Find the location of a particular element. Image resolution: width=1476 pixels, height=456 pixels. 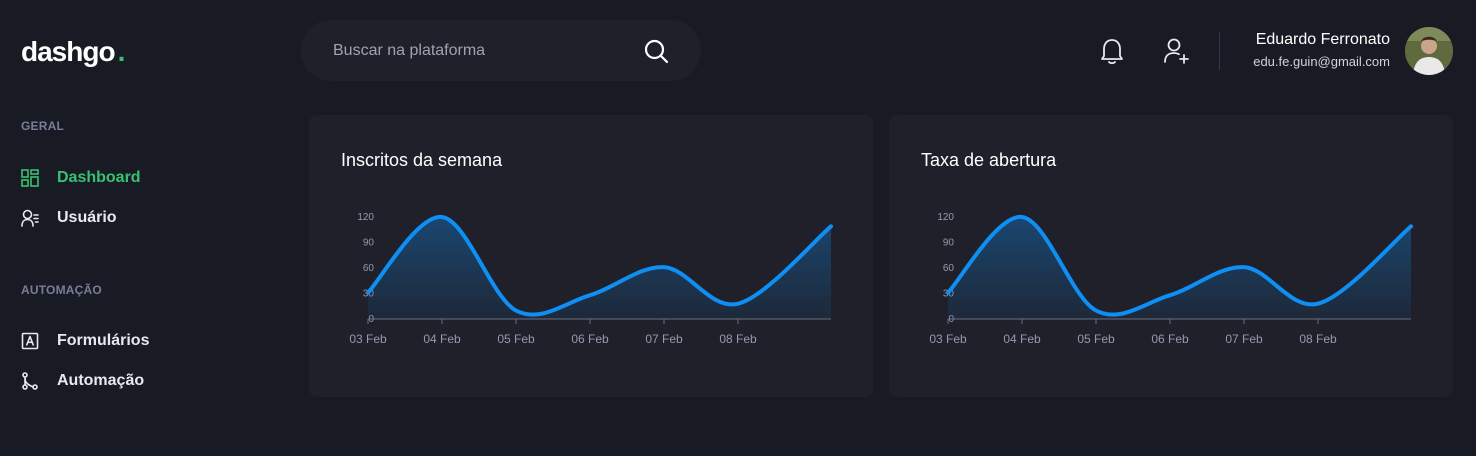

app-logo: dashgo. is located at coordinates (73, 52).